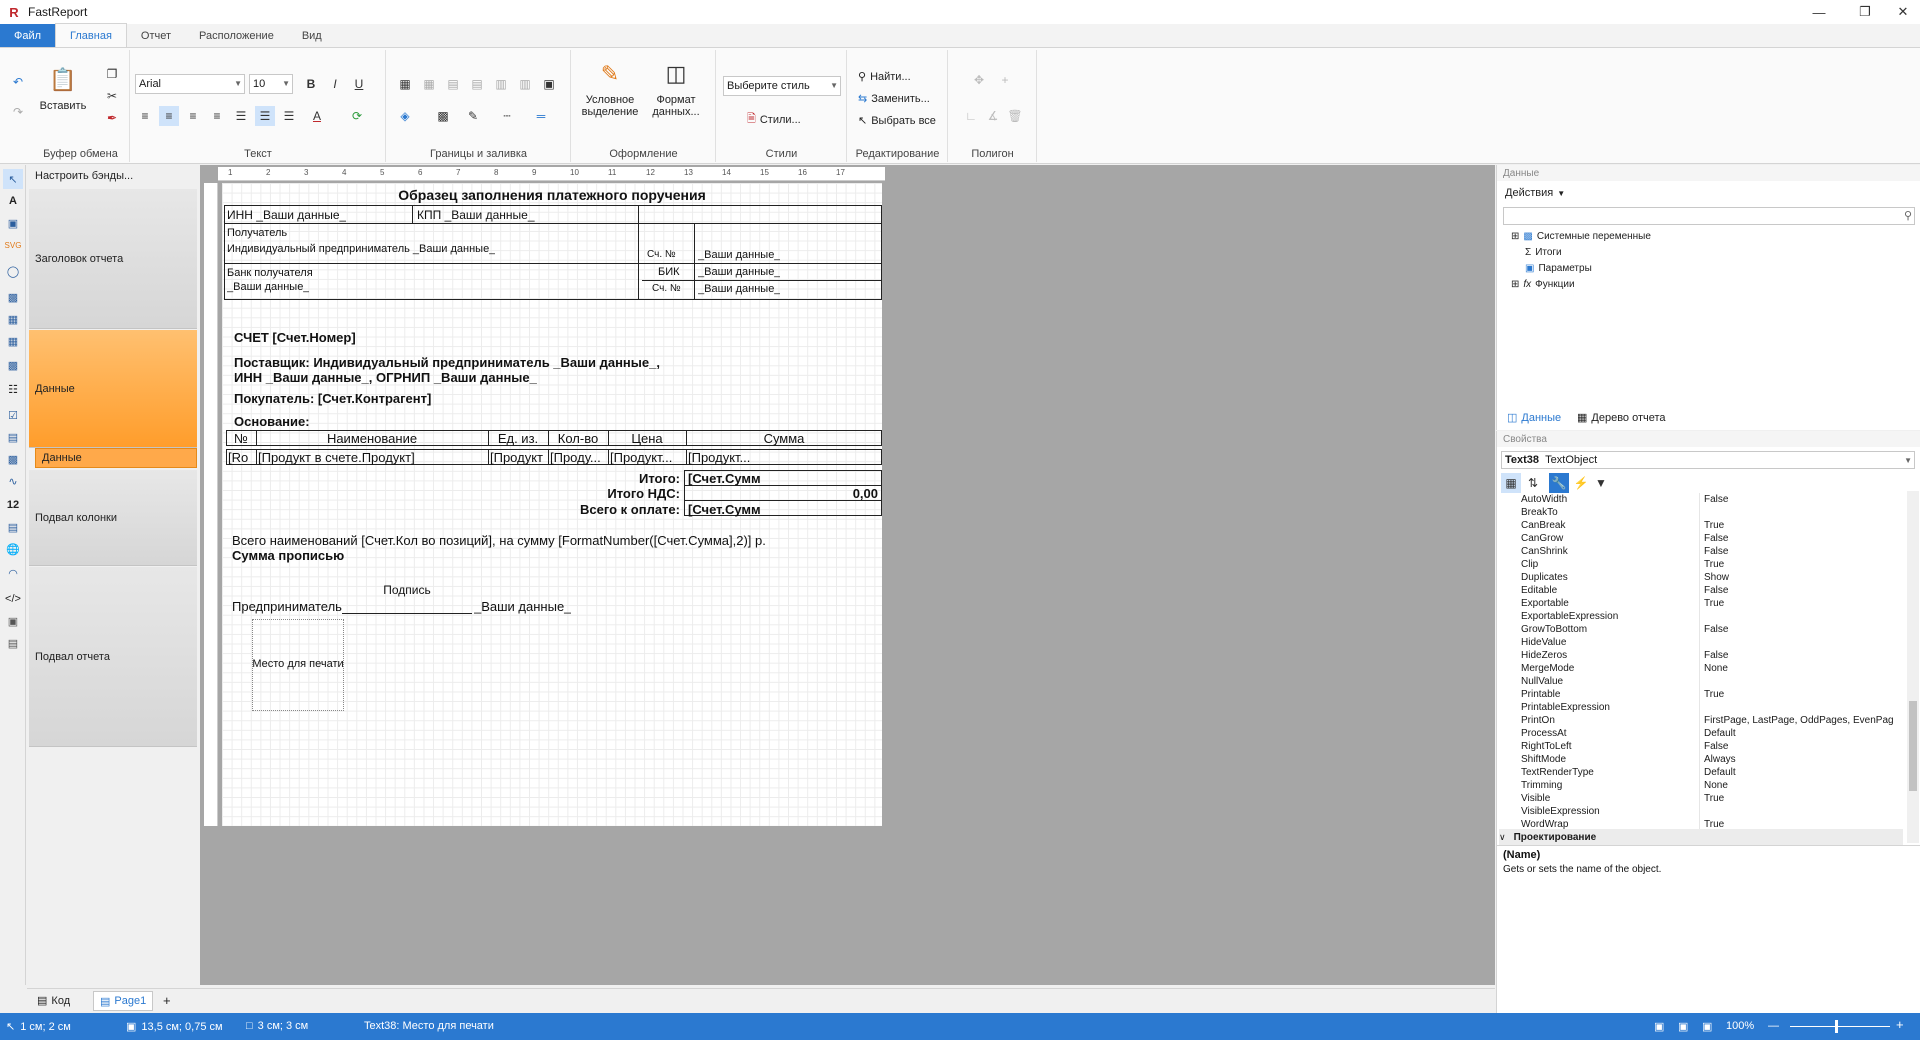  What do you see at coordinates (1535, 193) in the screenshot?
I see `actions-menu: Действия ▼` at bounding box center [1535, 193].